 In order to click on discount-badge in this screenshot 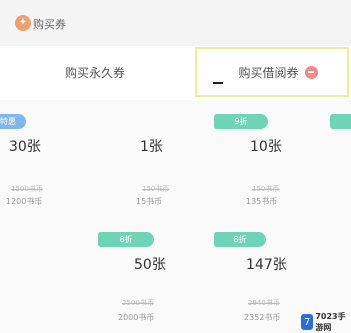, I will do `click(340, 121)`.